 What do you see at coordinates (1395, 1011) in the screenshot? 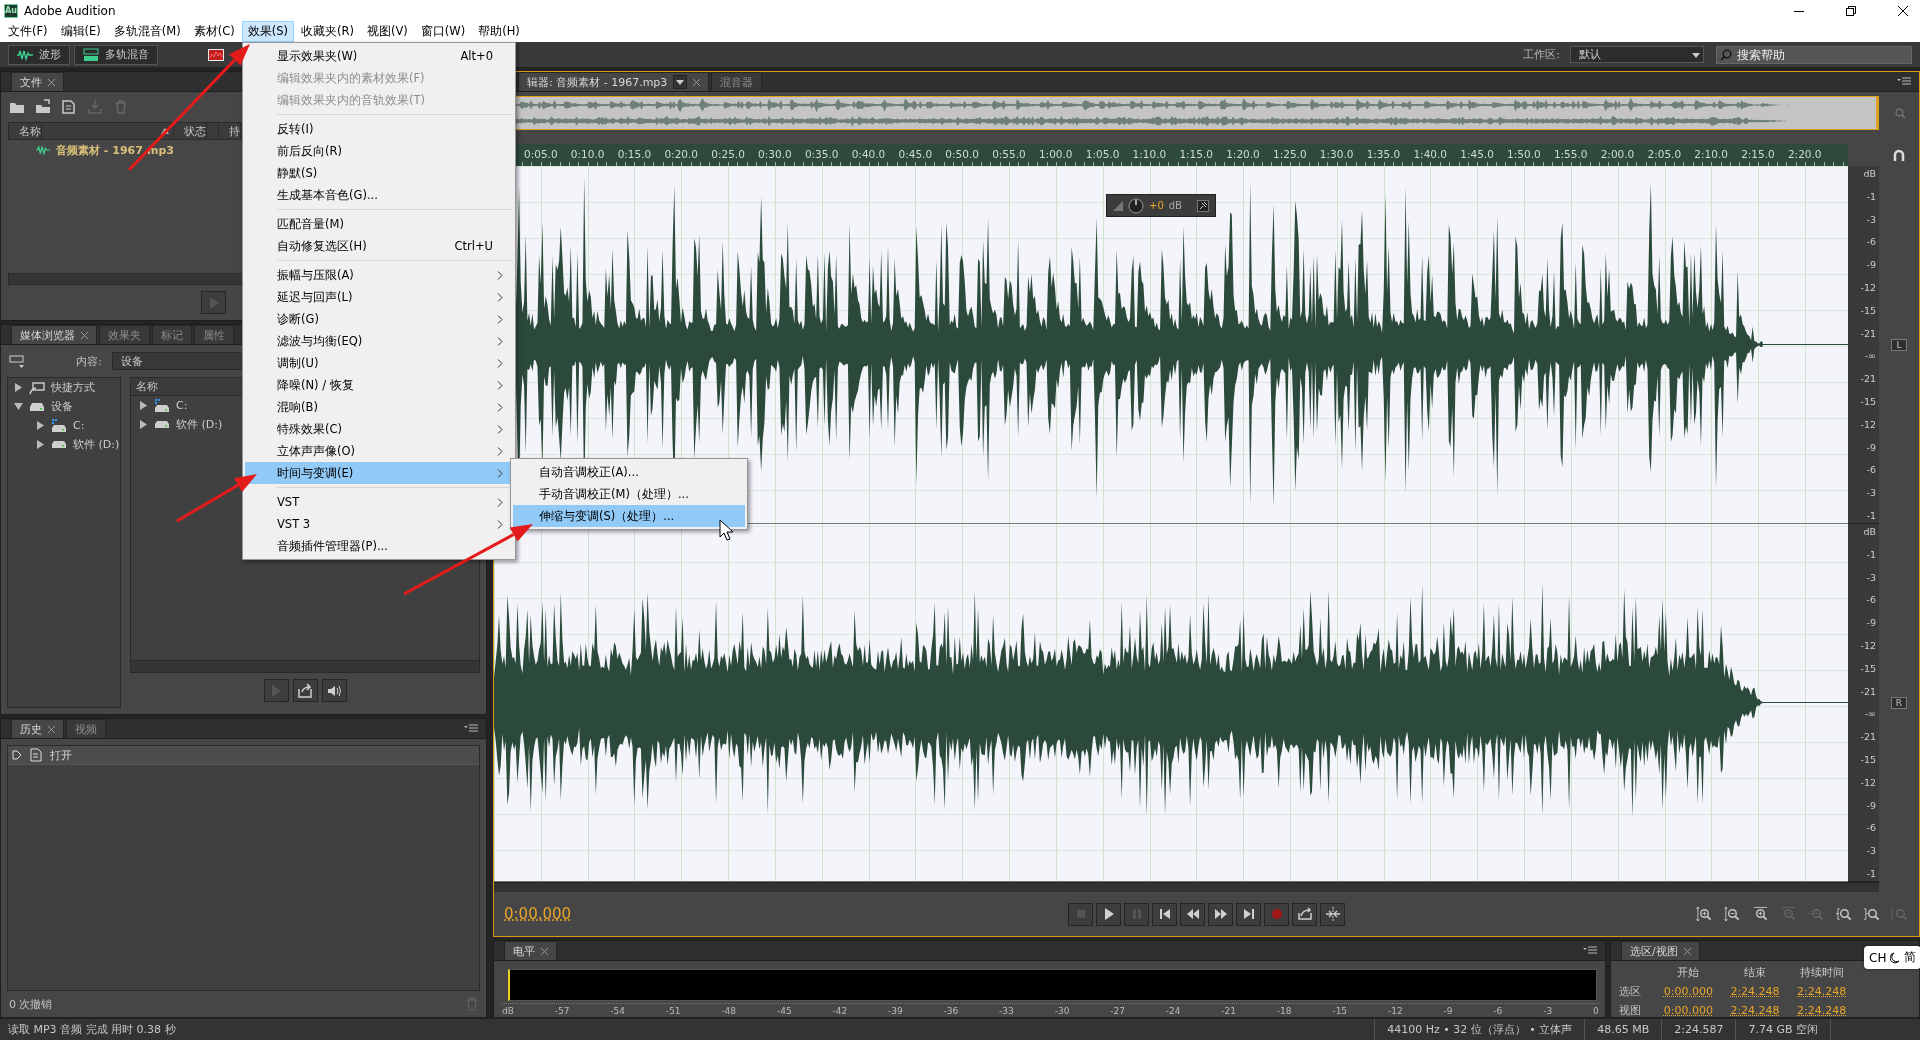
I see `meter-scale-label: -12` at bounding box center [1395, 1011].